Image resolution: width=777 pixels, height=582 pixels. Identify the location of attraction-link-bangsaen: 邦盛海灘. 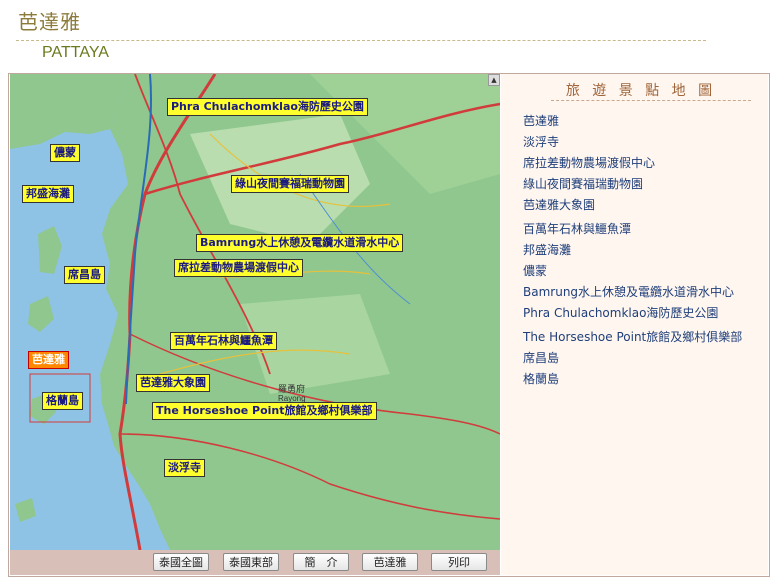
(547, 249).